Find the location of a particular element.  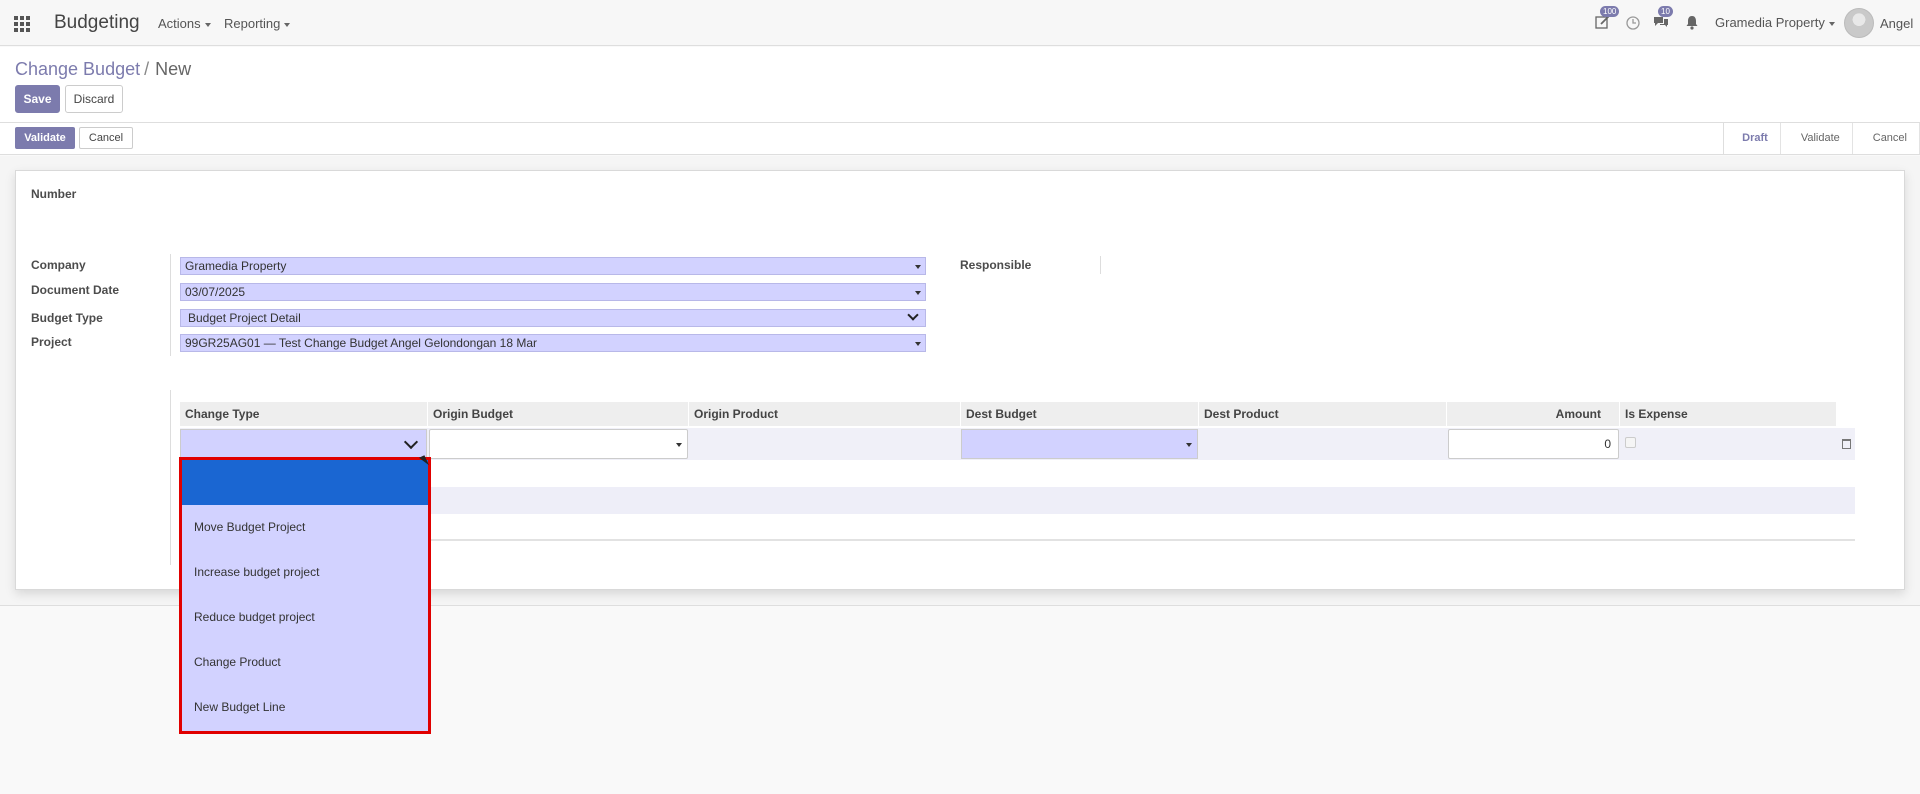

amount-input: 0 is located at coordinates (1533, 444).